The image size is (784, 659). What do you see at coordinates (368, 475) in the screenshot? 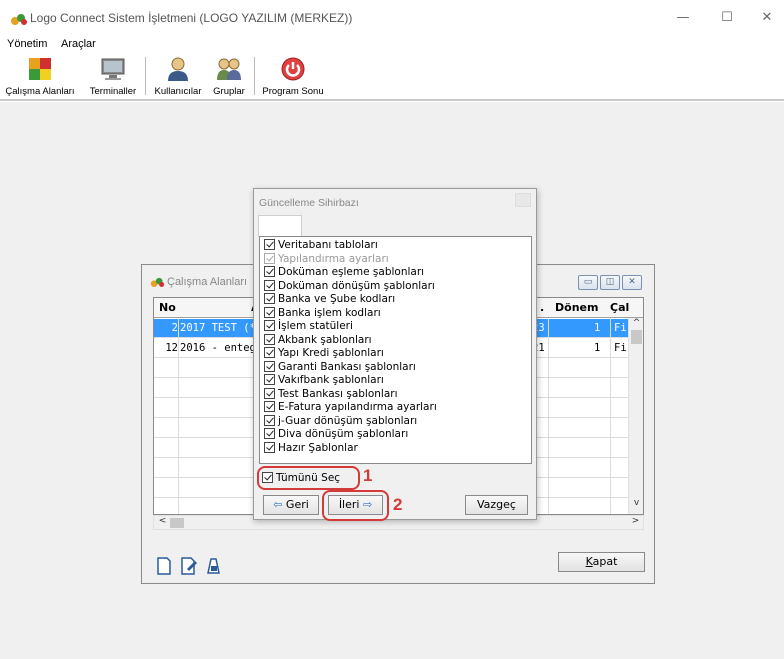
I see `step-1-marker: 1` at bounding box center [368, 475].